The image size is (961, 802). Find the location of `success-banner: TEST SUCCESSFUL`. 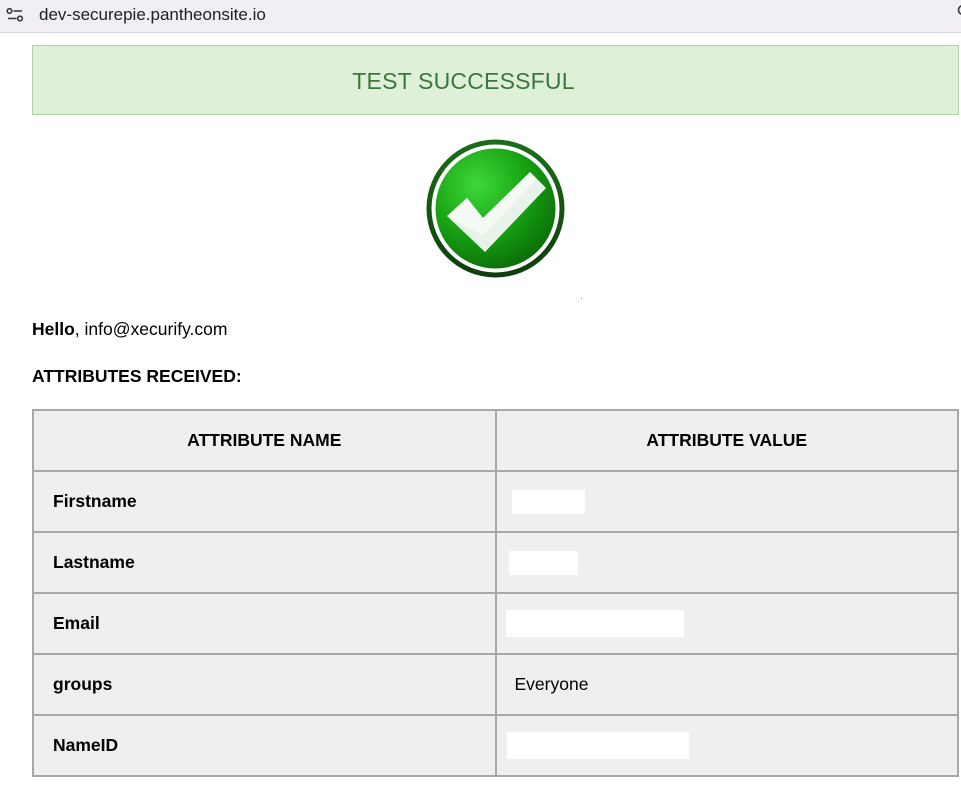

success-banner: TEST SUCCESSFUL is located at coordinates (495, 80).